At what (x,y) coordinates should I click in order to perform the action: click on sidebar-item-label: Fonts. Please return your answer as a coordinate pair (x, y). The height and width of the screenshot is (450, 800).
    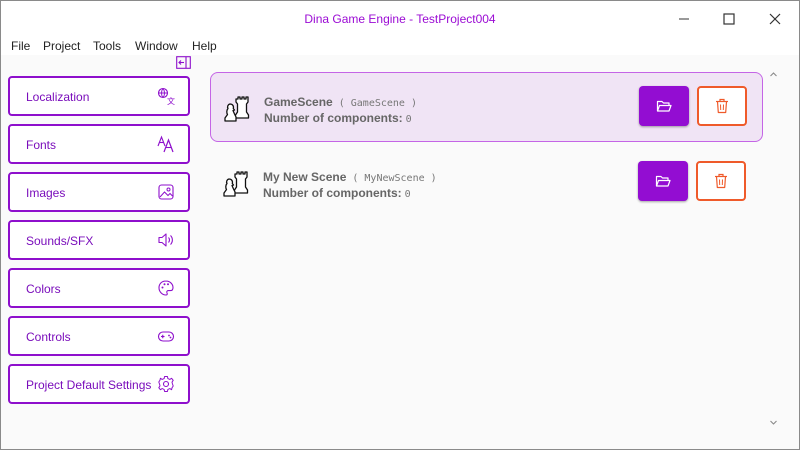
    Looking at the image, I should click on (41, 145).